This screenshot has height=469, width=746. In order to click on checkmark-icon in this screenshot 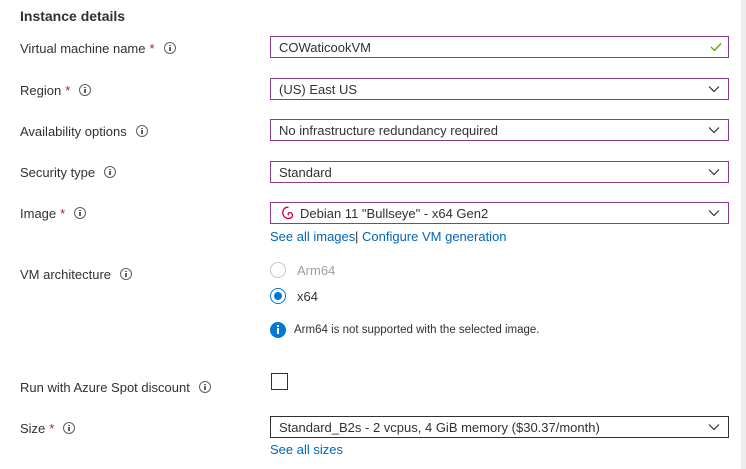, I will do `click(716, 47)`.